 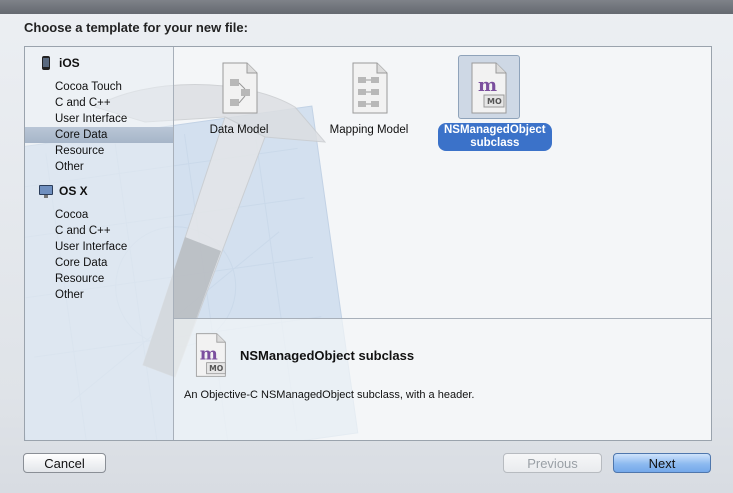 I want to click on sidebar-item-osx-c-and-cpp: C and C++, so click(x=99, y=231).